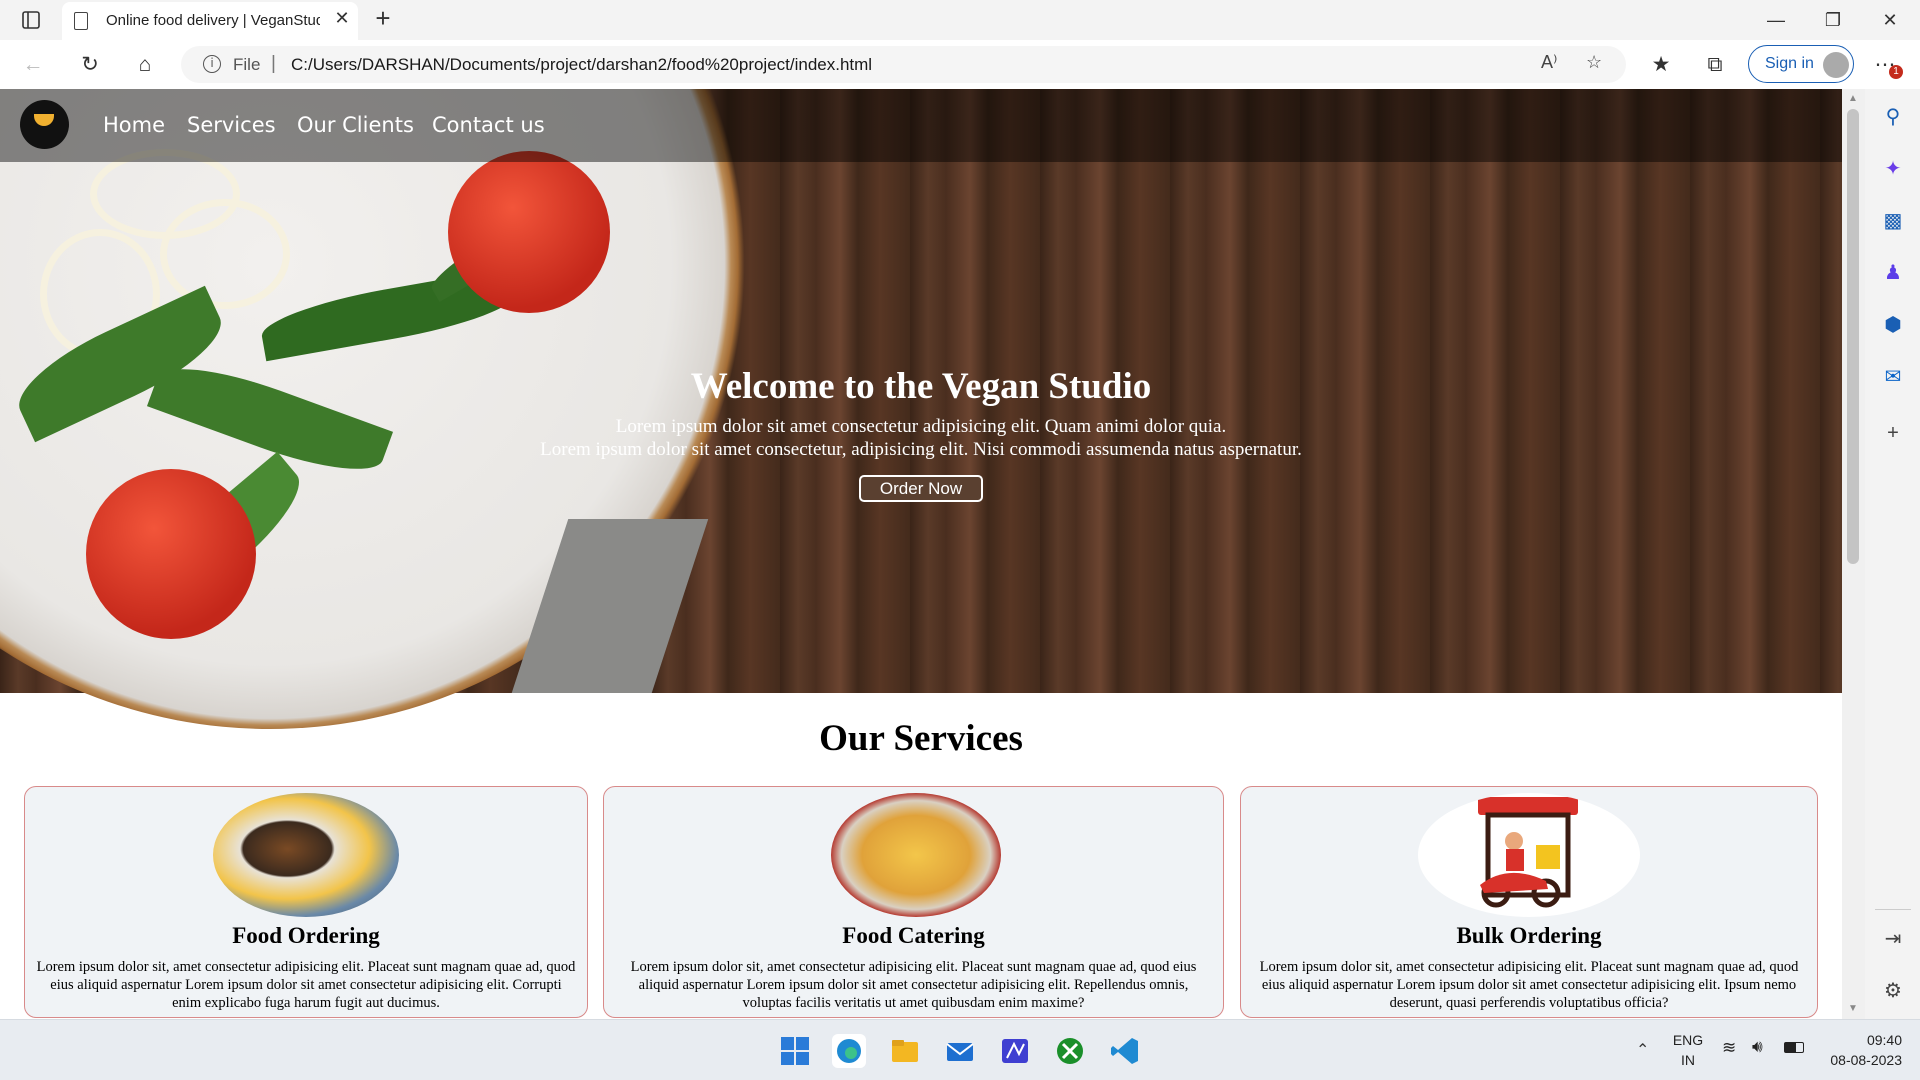 This screenshot has height=1080, width=1920. I want to click on mail-icon, so click(960, 1051).